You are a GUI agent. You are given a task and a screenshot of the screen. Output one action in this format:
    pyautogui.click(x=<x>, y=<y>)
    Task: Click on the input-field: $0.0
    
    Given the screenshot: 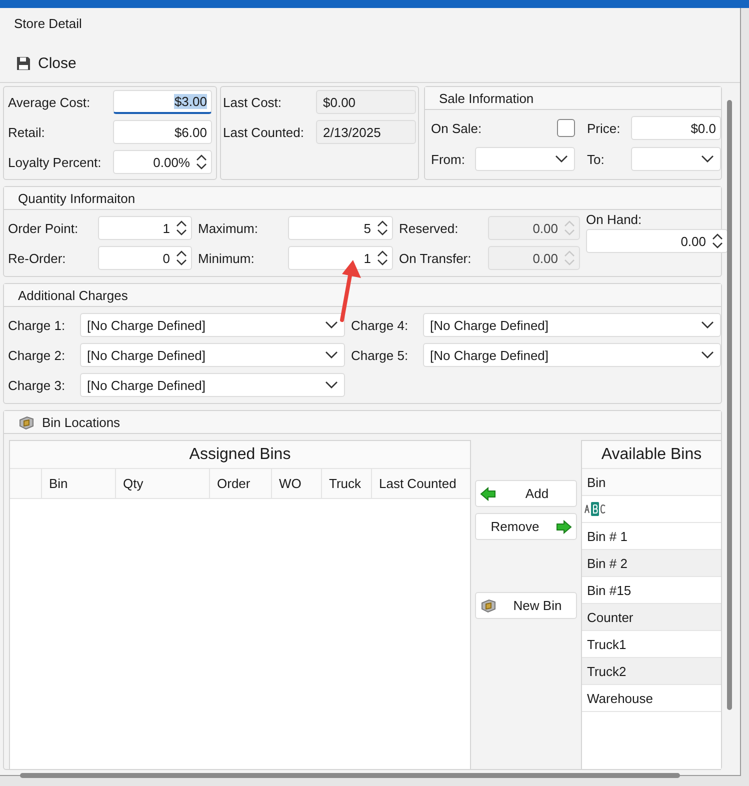 What is the action you would take?
    pyautogui.click(x=676, y=128)
    